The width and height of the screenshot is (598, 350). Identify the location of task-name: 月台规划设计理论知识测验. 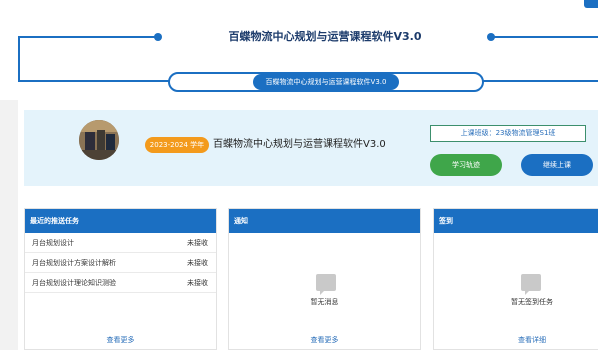
(74, 283).